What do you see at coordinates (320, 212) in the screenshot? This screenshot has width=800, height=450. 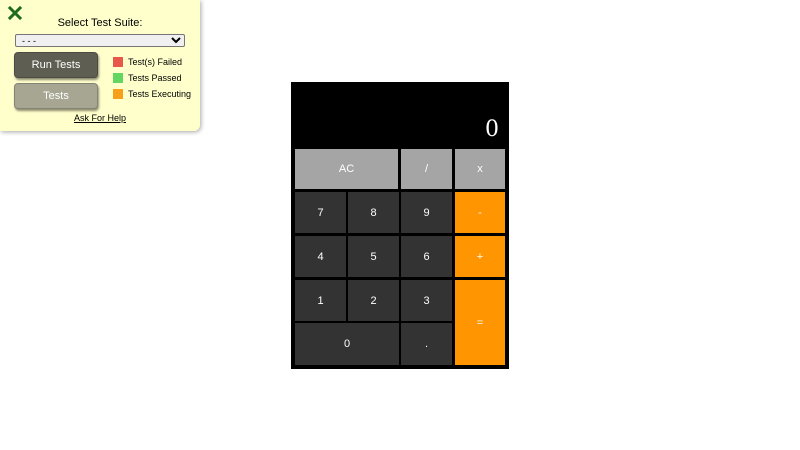 I see `key-7: 7` at bounding box center [320, 212].